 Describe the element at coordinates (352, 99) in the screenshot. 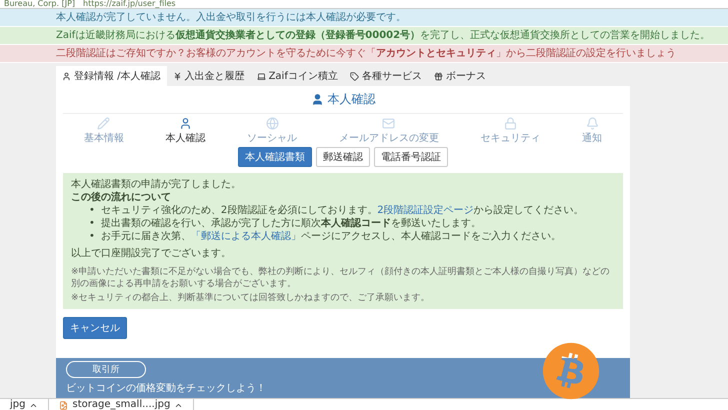

I see `panel-title: 本人確認` at that location.